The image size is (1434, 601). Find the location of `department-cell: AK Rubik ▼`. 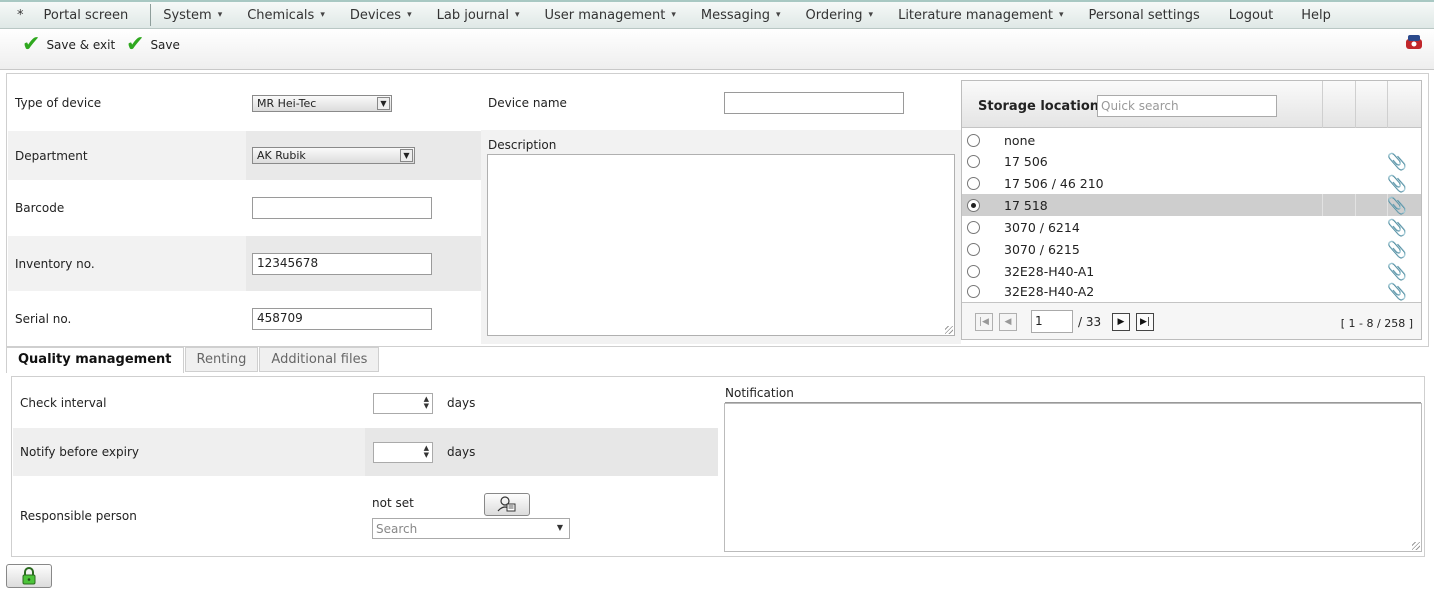

department-cell: AK Rubik ▼ is located at coordinates (363, 155).